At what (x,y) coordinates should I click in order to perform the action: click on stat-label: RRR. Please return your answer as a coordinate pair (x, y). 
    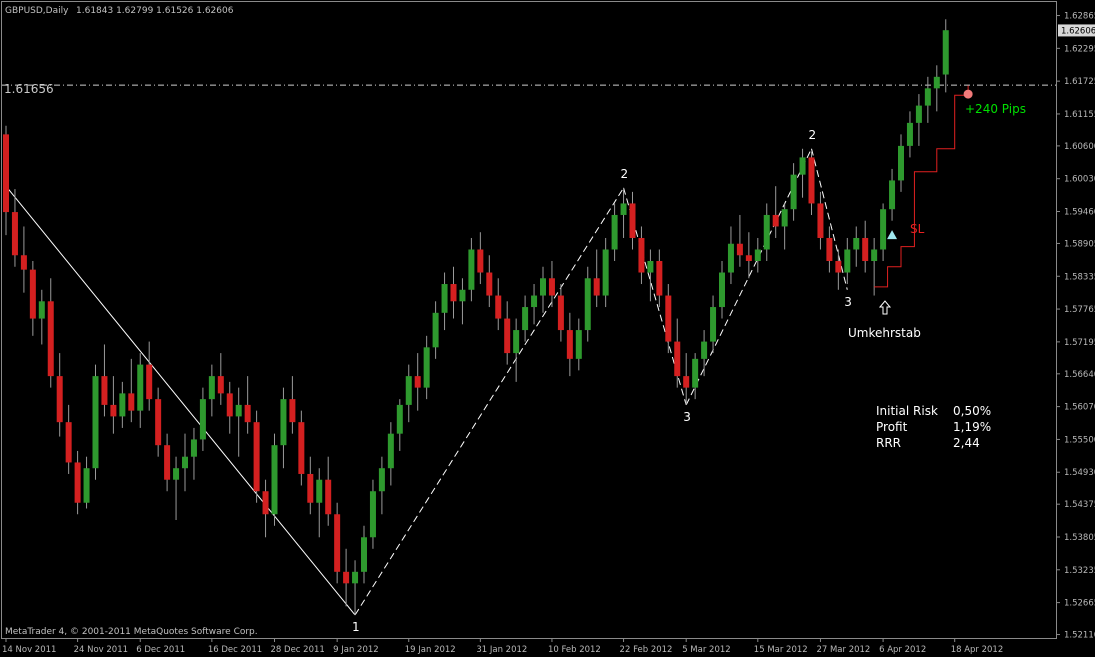
    Looking at the image, I should click on (888, 443).